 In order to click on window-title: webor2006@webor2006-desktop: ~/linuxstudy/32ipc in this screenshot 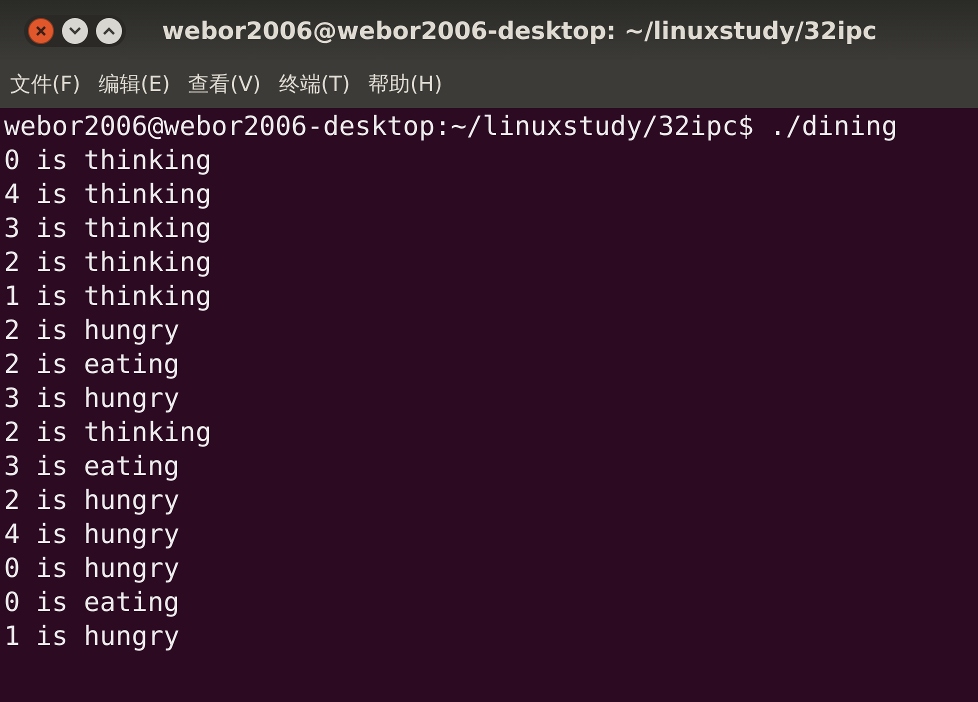, I will do `click(519, 31)`.